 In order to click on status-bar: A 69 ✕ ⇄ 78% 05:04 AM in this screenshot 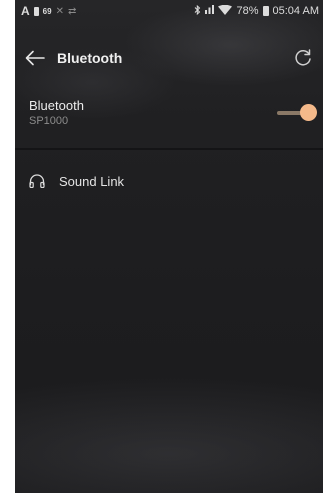, I will do `click(169, 11)`.